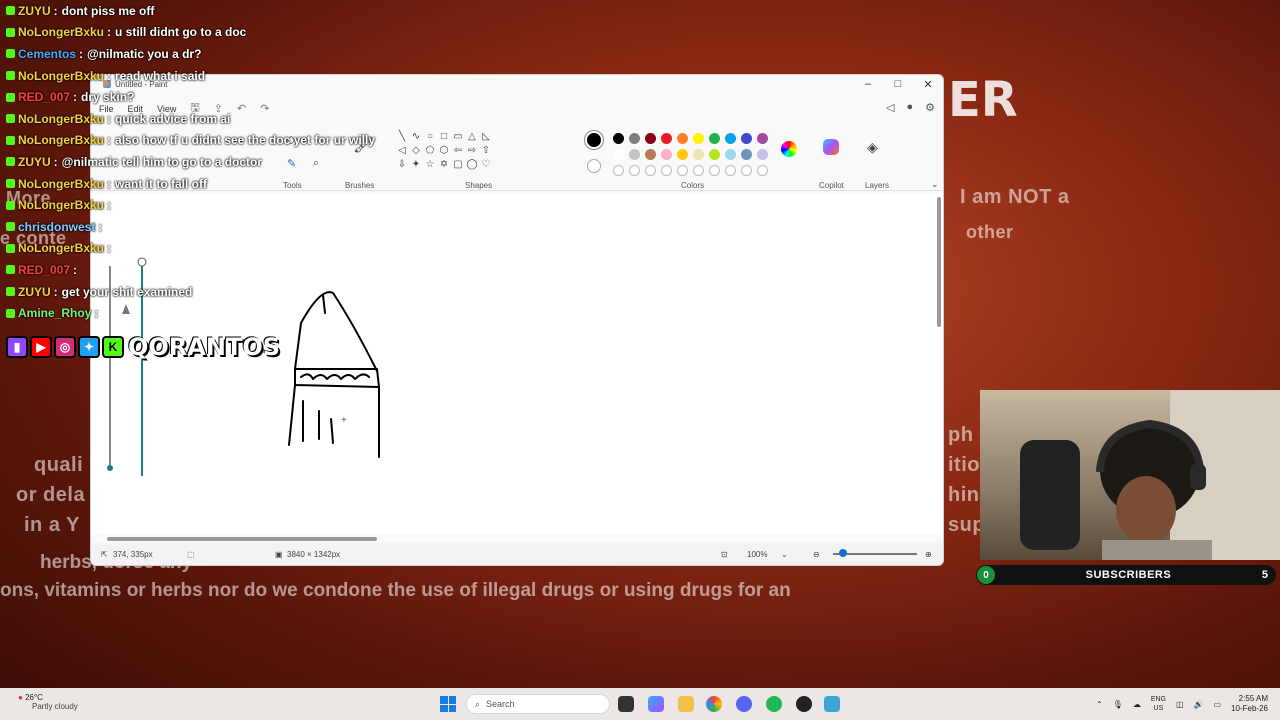 Image resolution: width=1280 pixels, height=720 pixels. What do you see at coordinates (1199, 704) in the screenshot?
I see `volume-icon: 🔊` at bounding box center [1199, 704].